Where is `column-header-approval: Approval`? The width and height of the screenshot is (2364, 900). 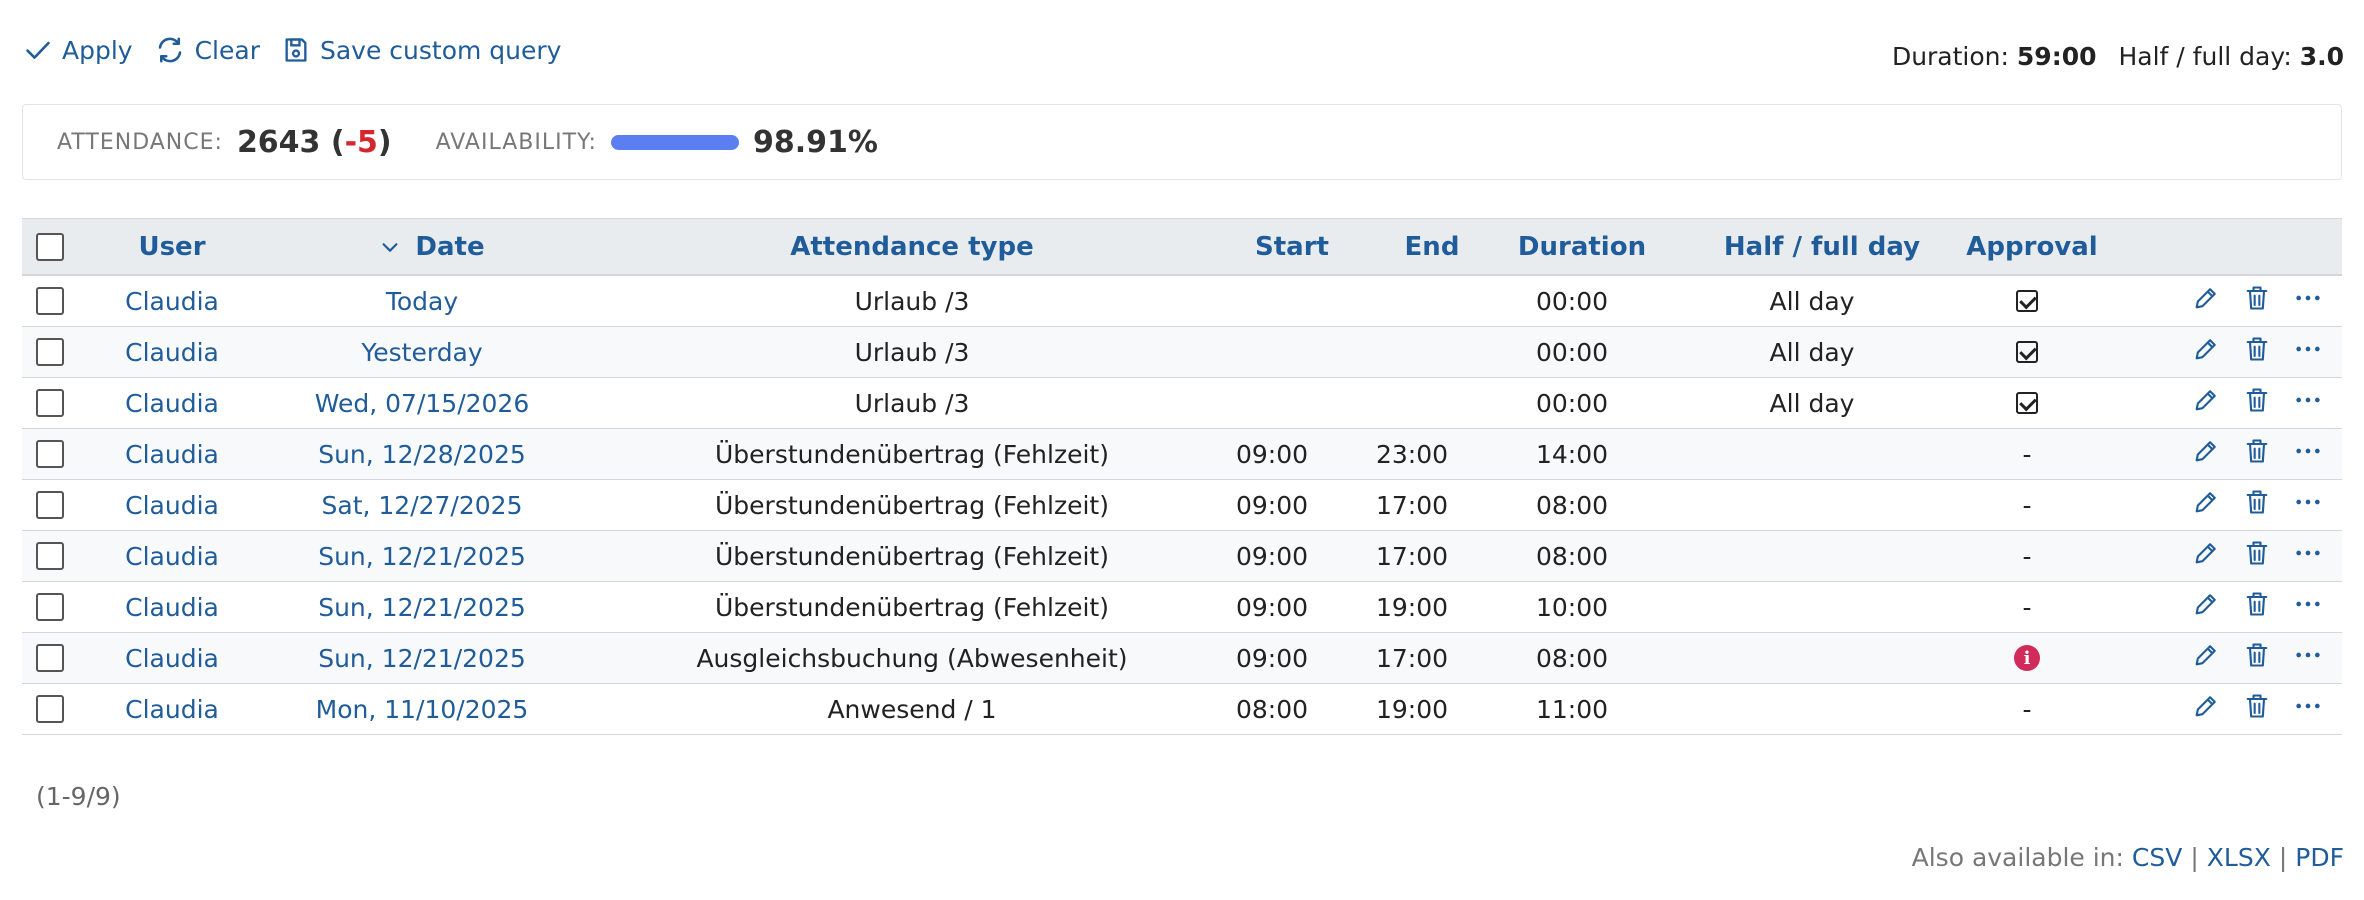
column-header-approval: Approval is located at coordinates (2032, 246).